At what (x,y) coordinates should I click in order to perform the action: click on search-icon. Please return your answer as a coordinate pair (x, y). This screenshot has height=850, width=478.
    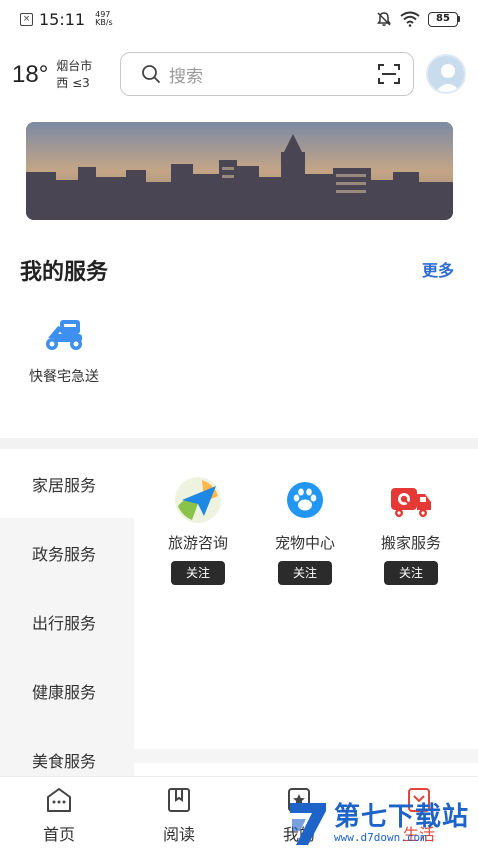
    Looking at the image, I should click on (151, 74).